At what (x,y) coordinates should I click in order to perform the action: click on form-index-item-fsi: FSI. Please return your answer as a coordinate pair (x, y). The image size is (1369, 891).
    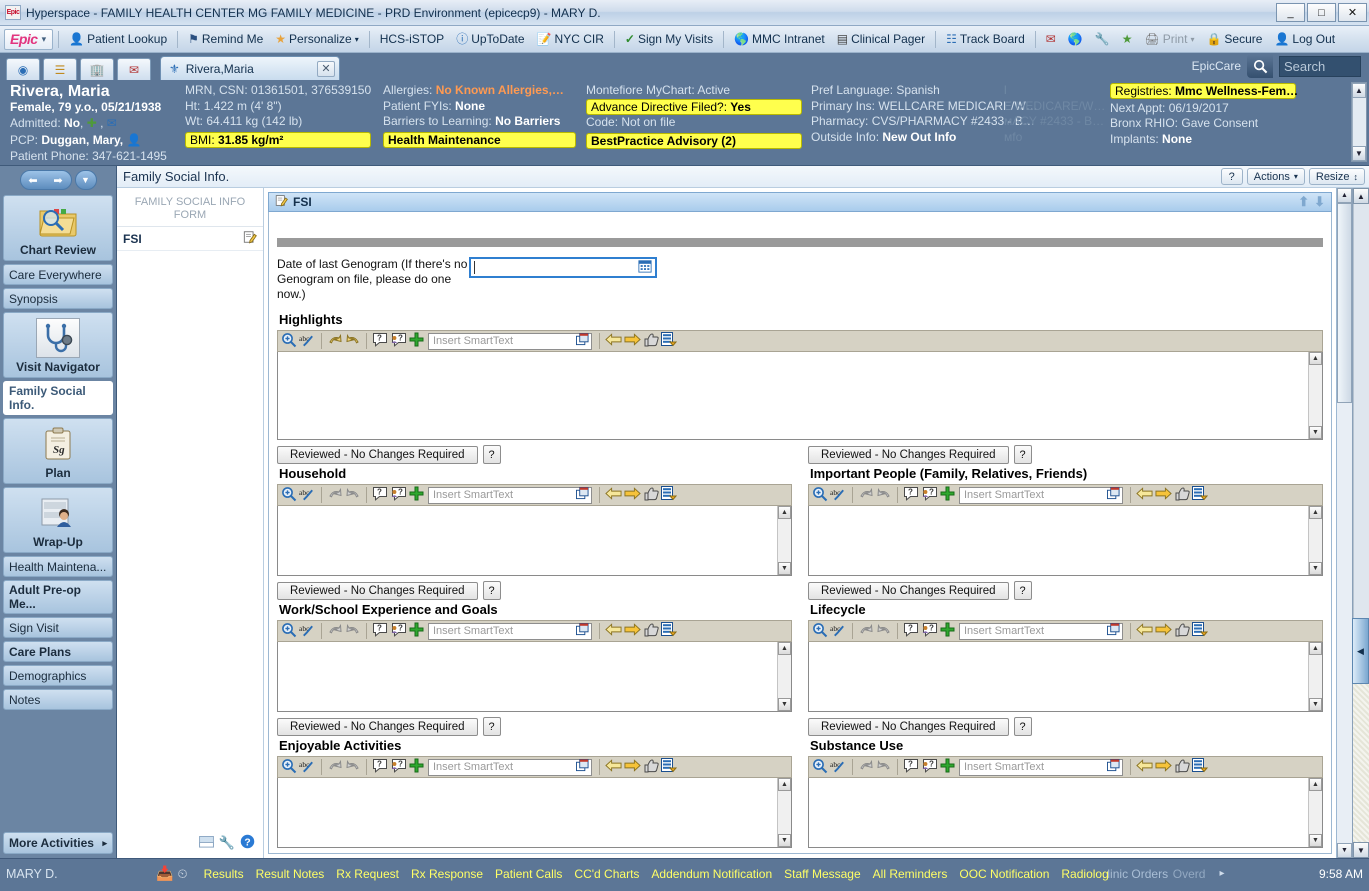
    Looking at the image, I should click on (190, 239).